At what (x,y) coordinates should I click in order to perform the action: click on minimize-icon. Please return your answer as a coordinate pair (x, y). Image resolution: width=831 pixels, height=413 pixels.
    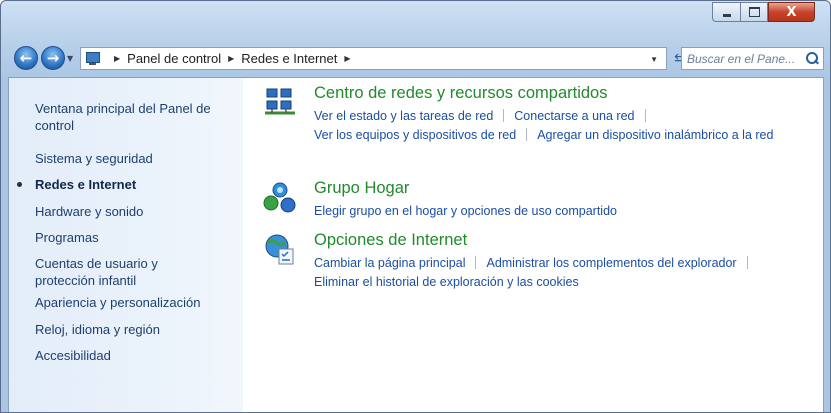
    Looking at the image, I should click on (726, 15).